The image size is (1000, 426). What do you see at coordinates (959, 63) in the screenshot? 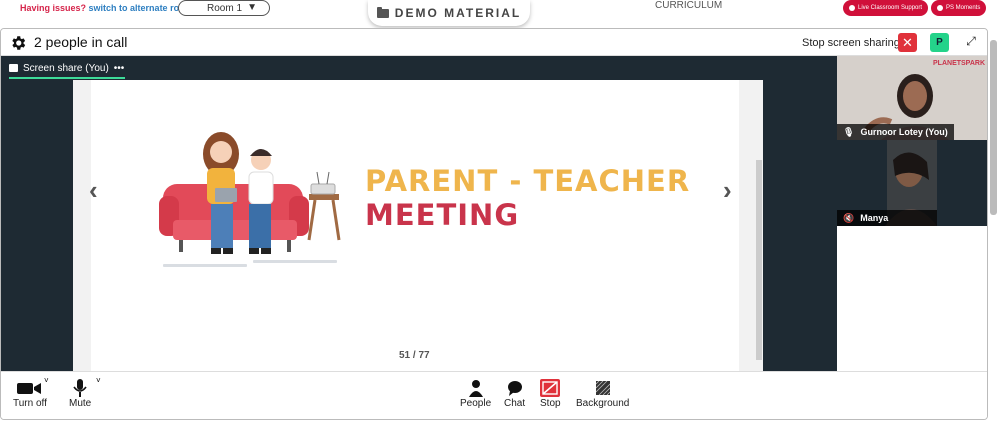
I see `planetspark-logo: PLANETSPARK` at bounding box center [959, 63].